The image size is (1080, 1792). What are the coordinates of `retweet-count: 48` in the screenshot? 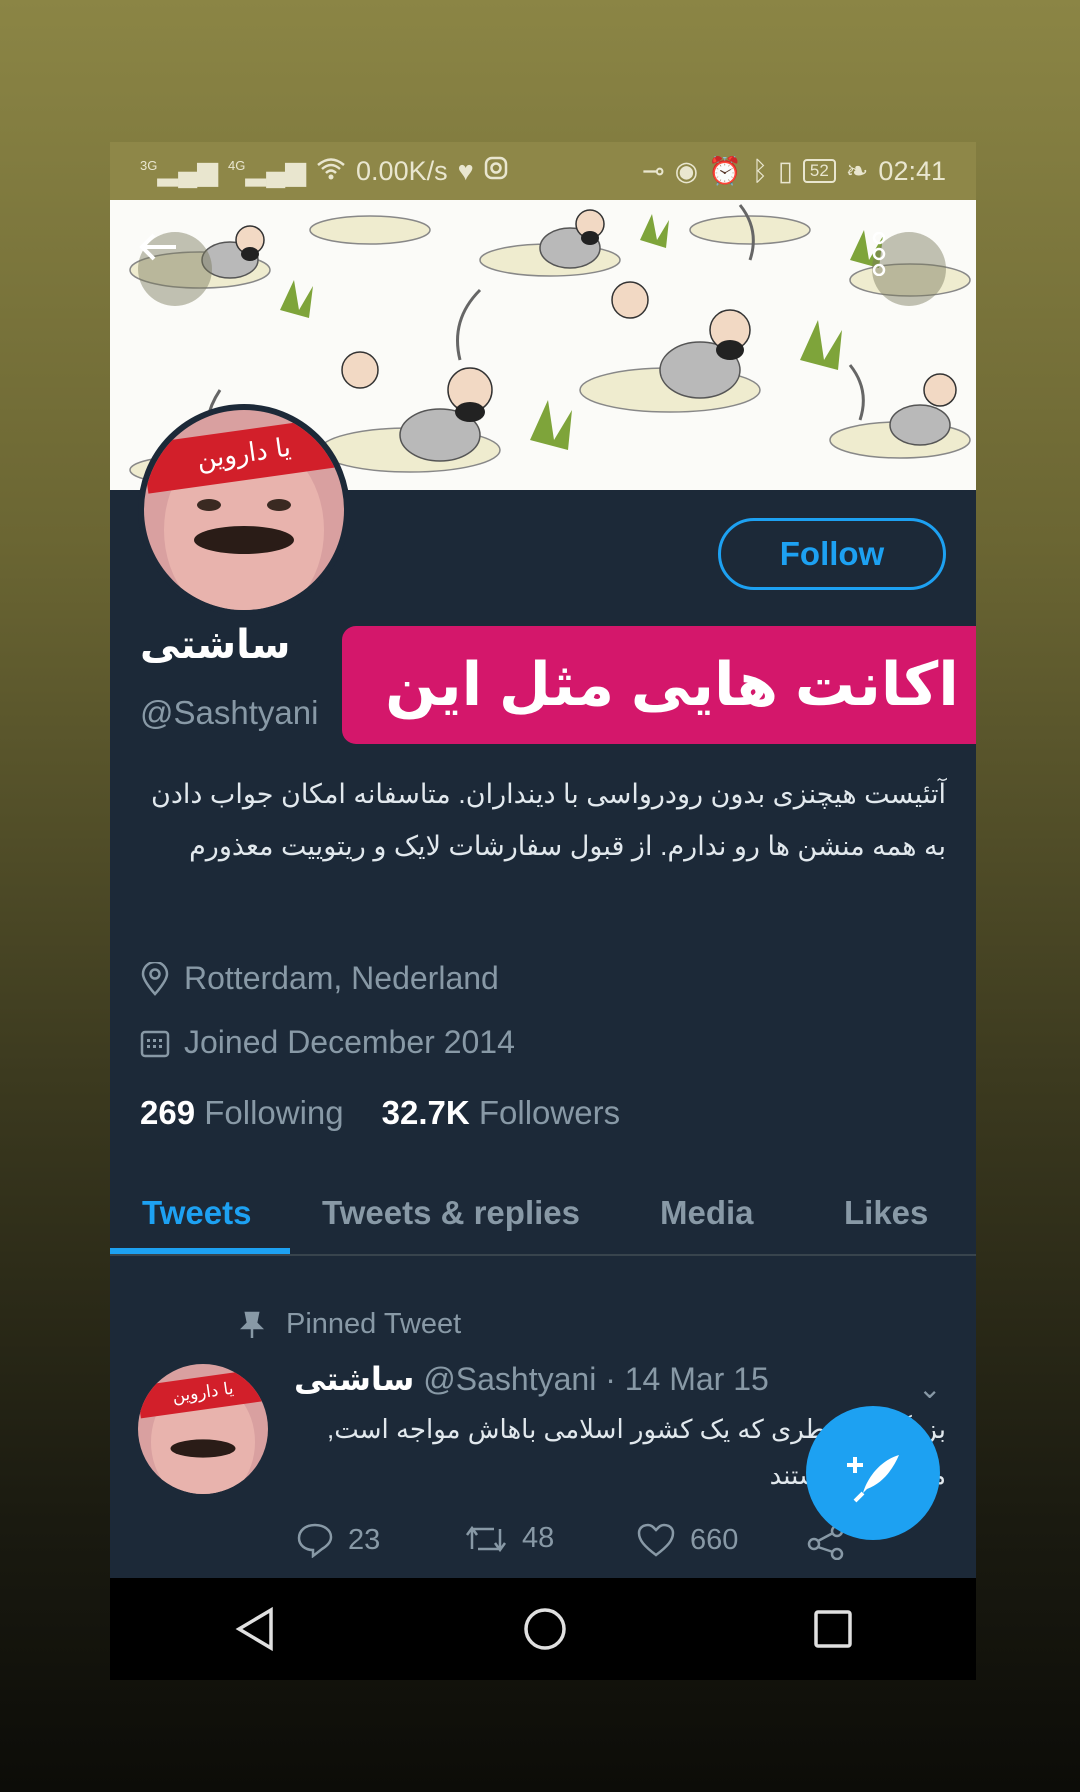 It's located at (538, 1538).